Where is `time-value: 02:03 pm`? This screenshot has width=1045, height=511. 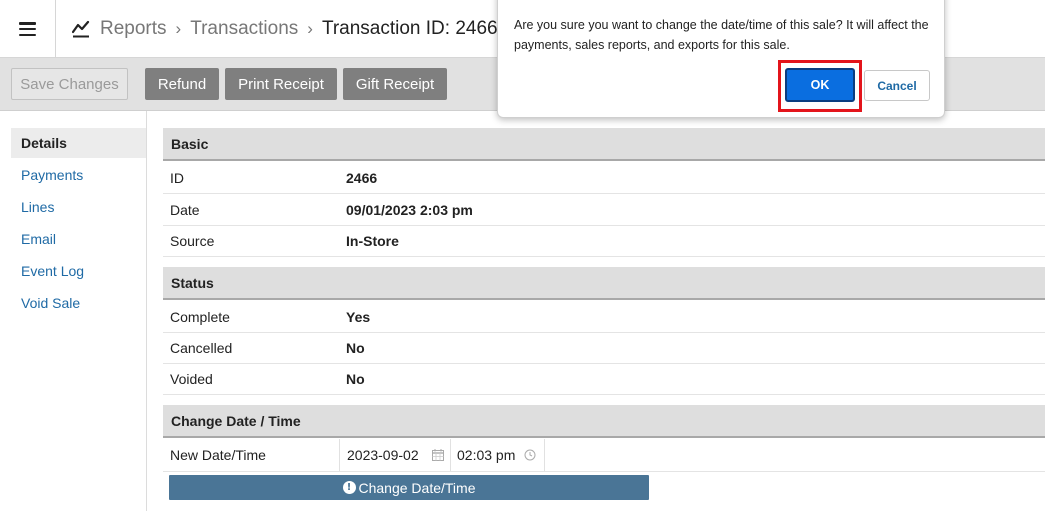 time-value: 02:03 pm is located at coordinates (486, 455).